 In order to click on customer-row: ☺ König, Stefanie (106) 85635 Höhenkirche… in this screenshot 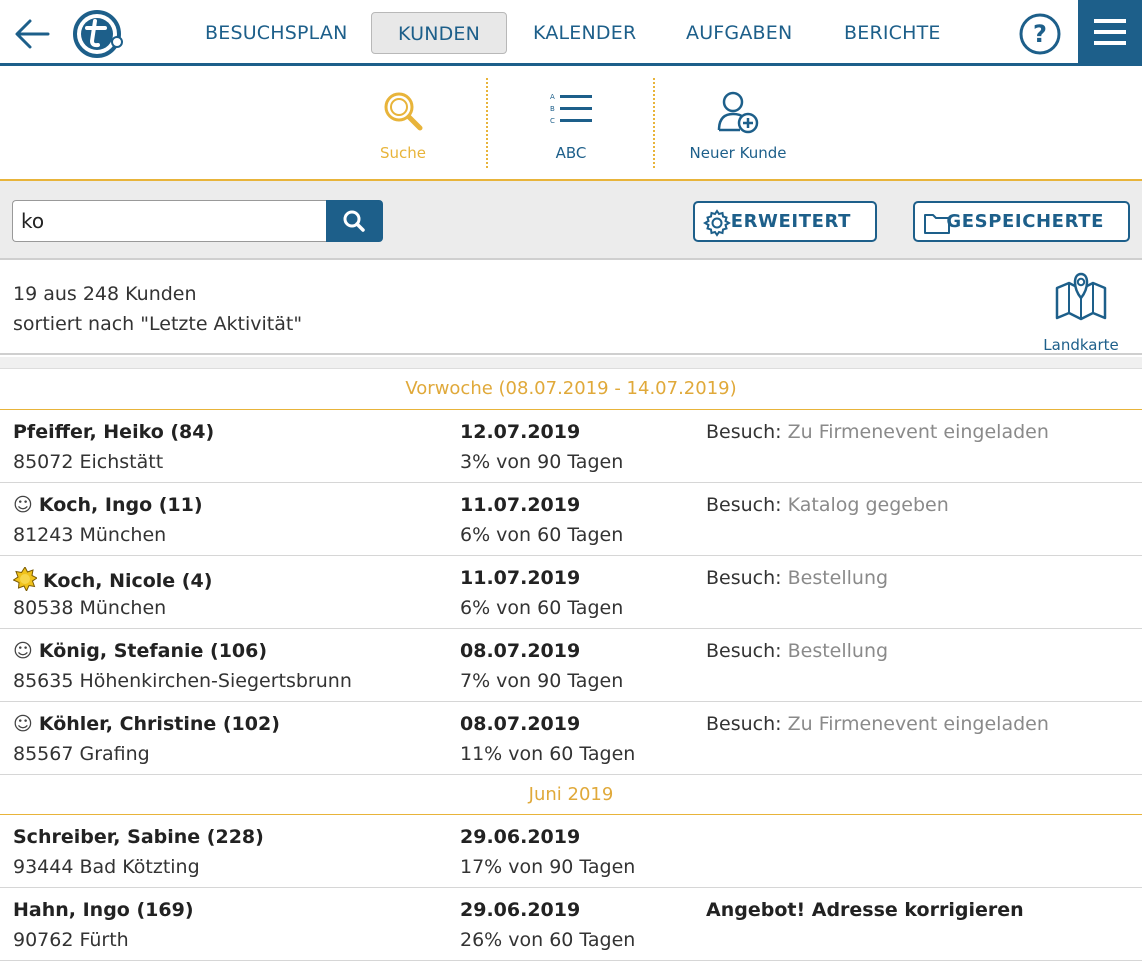, I will do `click(571, 665)`.